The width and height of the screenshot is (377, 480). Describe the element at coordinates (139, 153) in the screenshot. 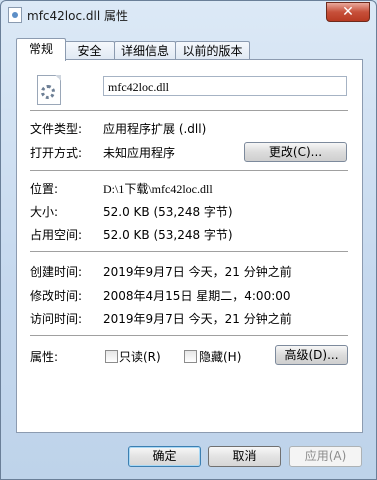

I see `open-with-value: 未知应用程序` at that location.